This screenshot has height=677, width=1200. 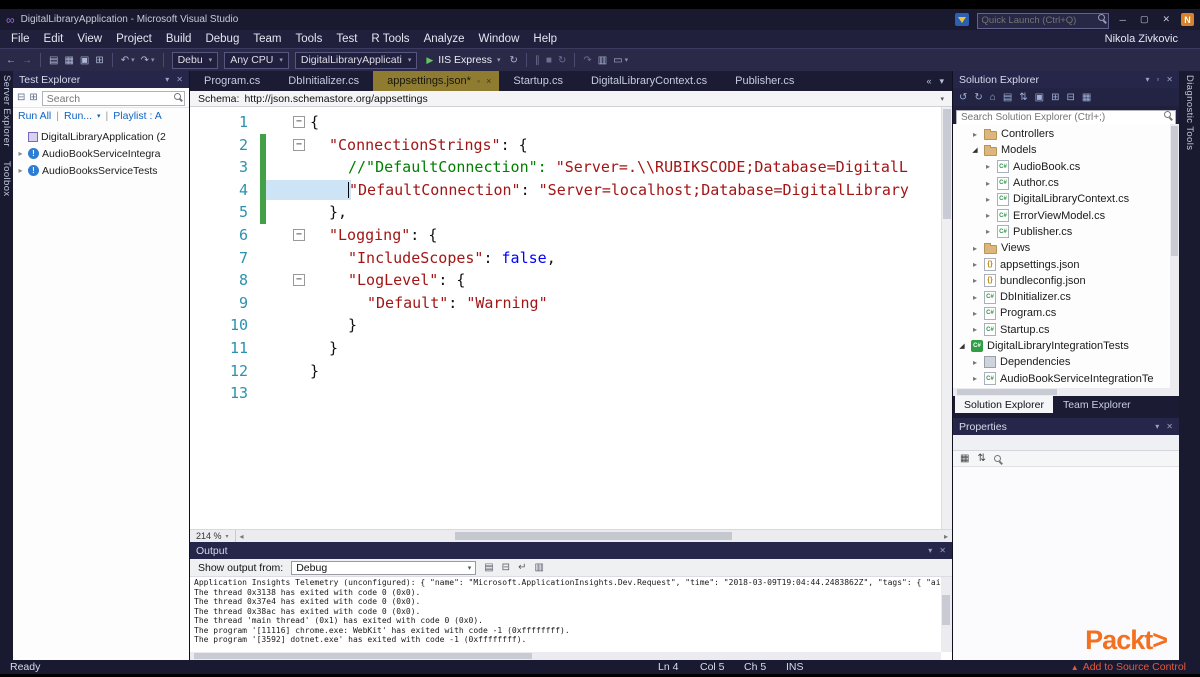 What do you see at coordinates (6, 111) in the screenshot?
I see `tool-tab-server-explorer: Server Explorer` at bounding box center [6, 111].